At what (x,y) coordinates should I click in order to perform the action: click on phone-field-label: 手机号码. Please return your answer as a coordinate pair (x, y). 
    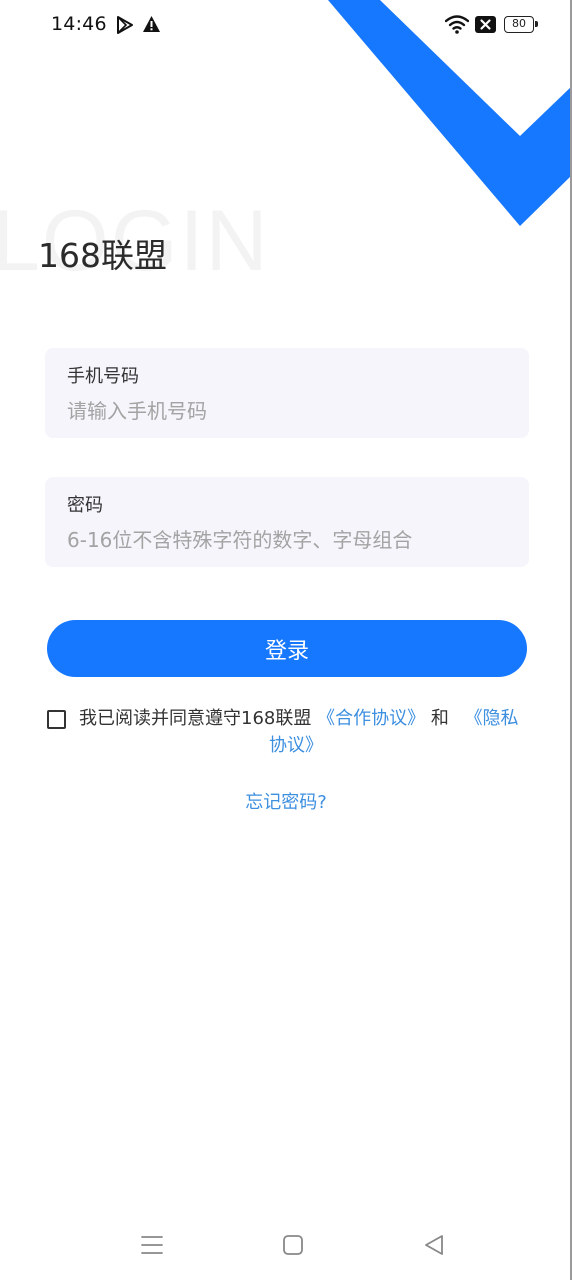
    Looking at the image, I should click on (103, 376).